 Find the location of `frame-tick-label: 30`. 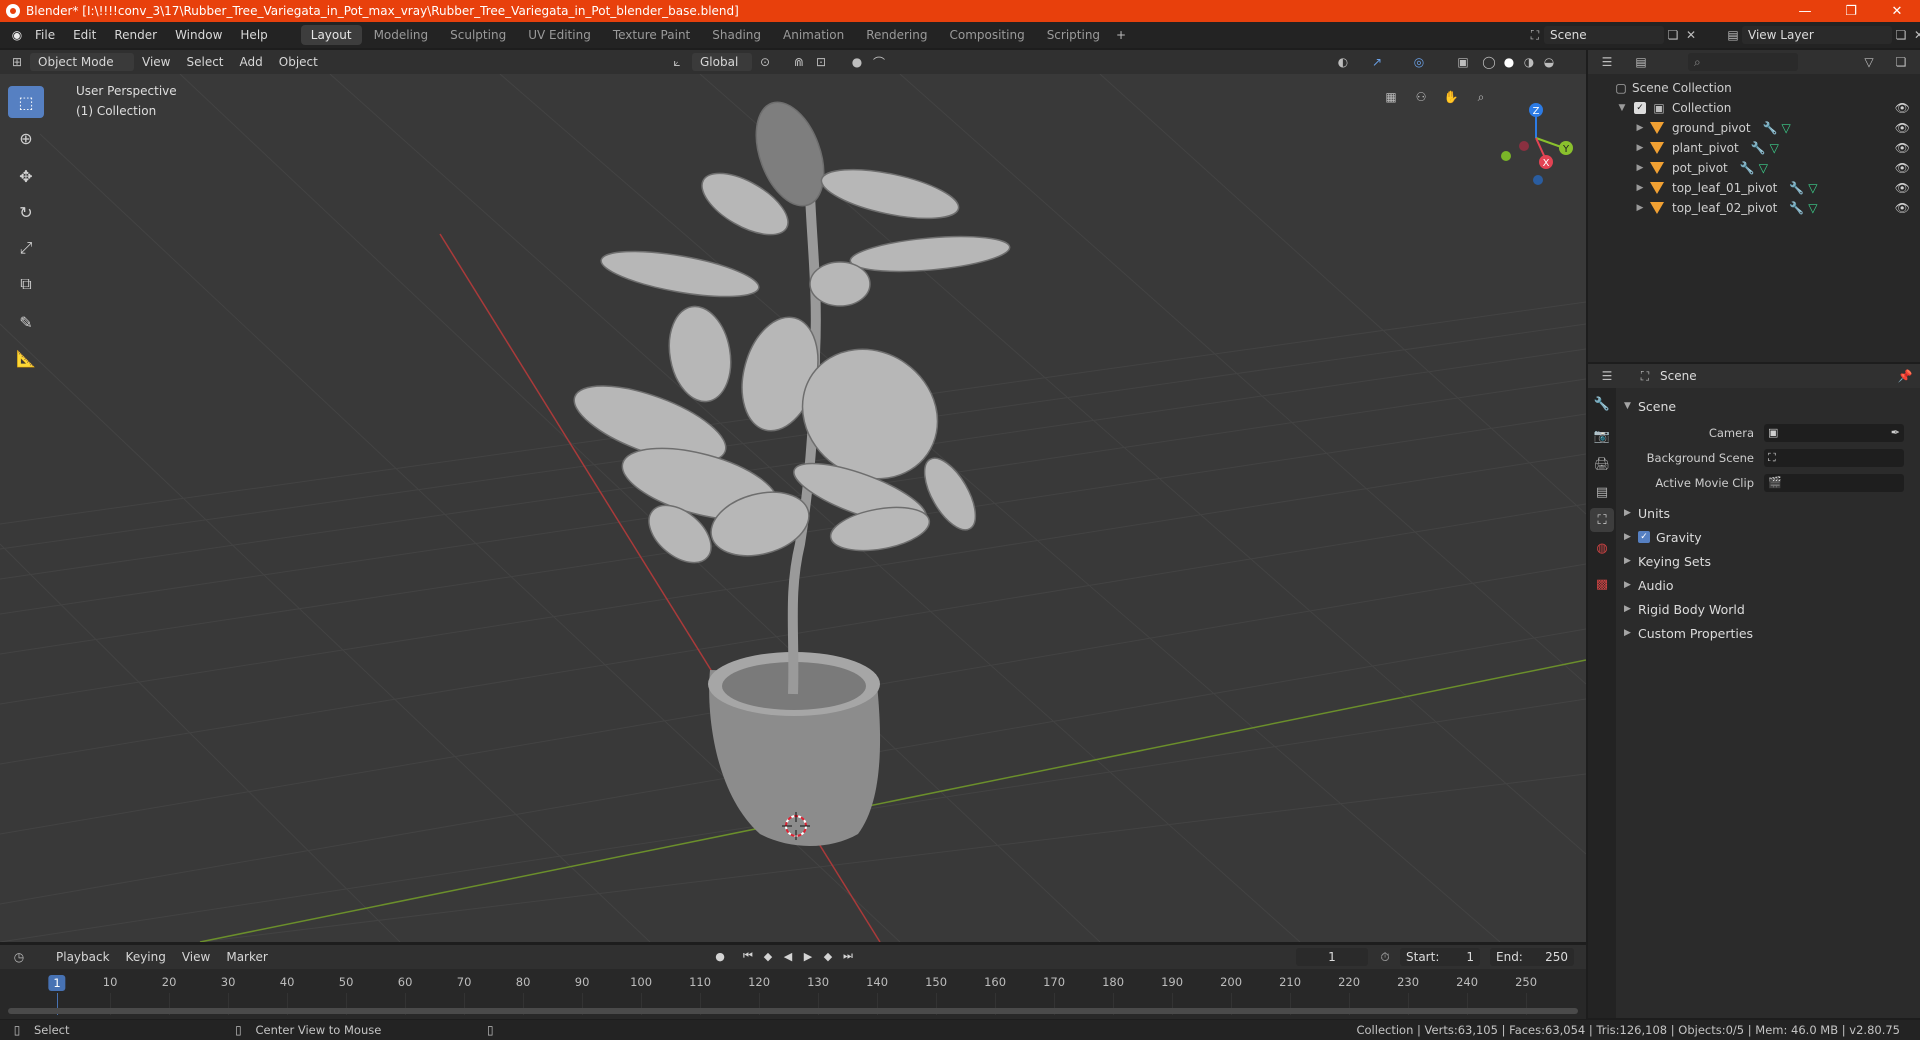

frame-tick-label: 30 is located at coordinates (228, 982).